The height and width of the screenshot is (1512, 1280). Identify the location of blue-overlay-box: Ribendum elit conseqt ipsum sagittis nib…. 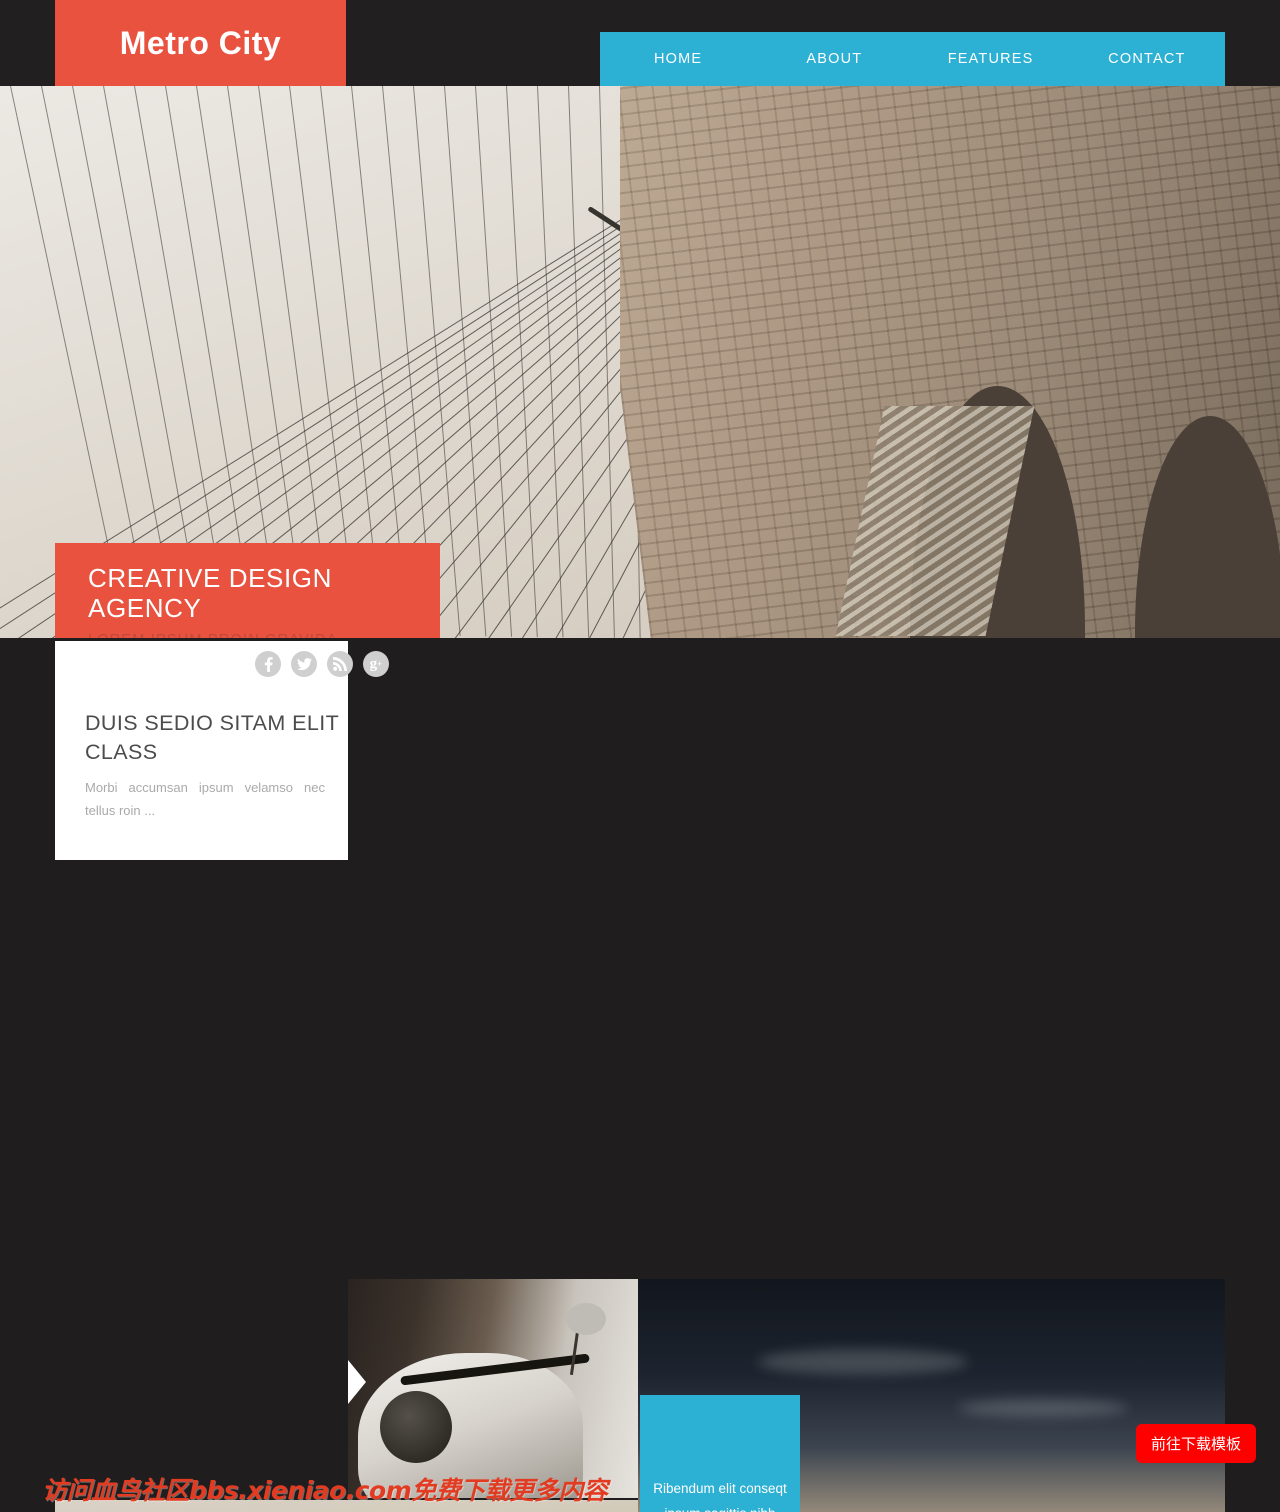
(720, 1453).